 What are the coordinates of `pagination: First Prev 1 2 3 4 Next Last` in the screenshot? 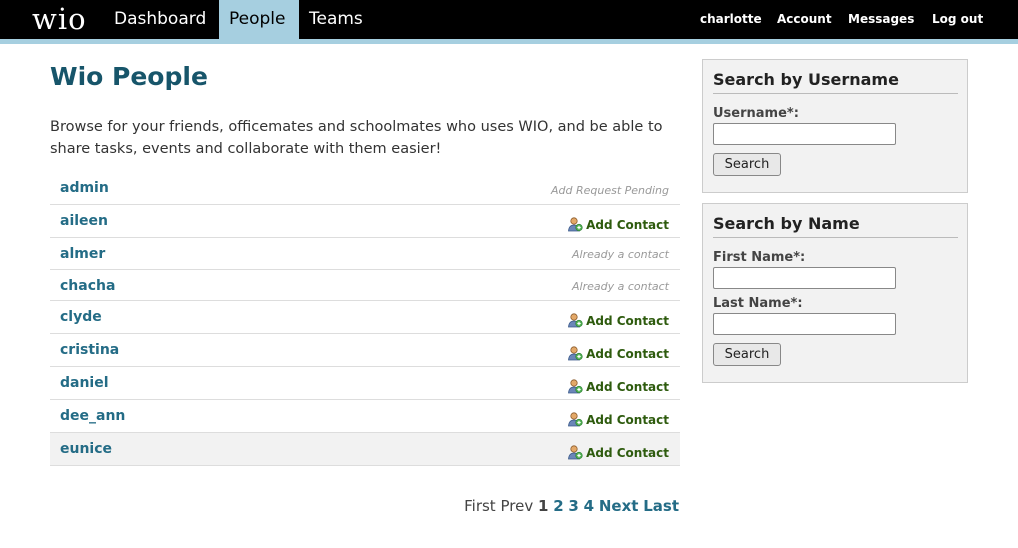 It's located at (571, 506).